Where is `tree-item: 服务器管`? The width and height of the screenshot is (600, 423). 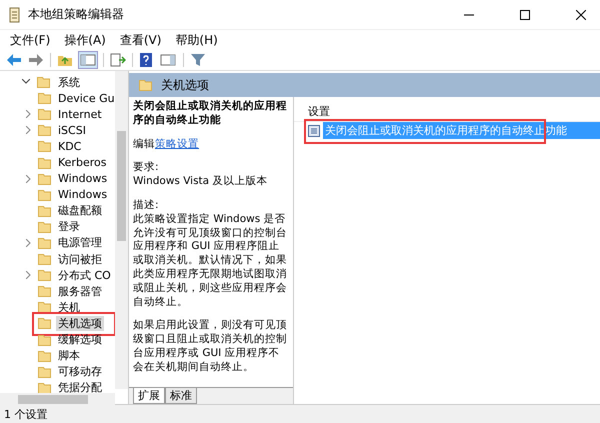 tree-item: 服务器管 is located at coordinates (80, 291).